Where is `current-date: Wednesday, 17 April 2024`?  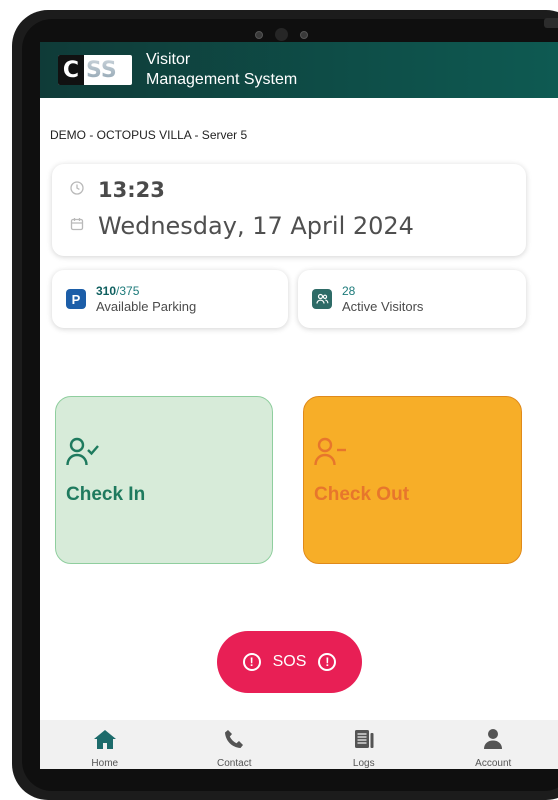
current-date: Wednesday, 17 April 2024 is located at coordinates (256, 226).